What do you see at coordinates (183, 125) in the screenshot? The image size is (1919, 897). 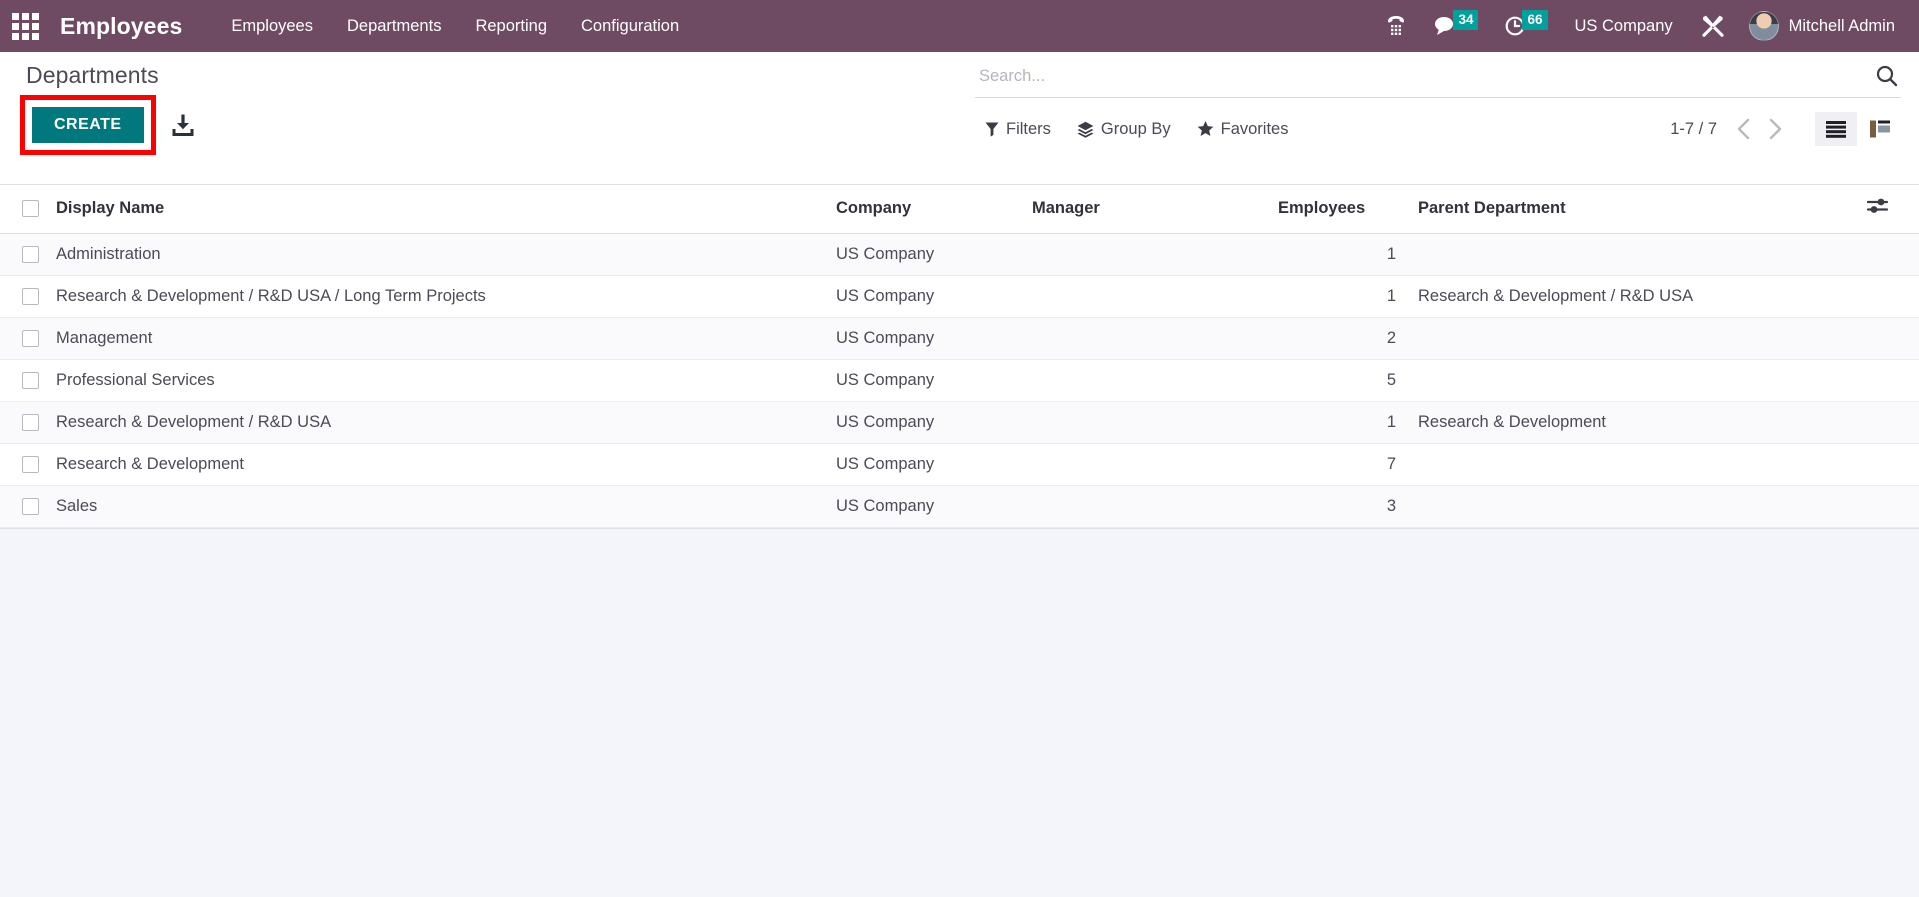 I see `download-export-icon` at bounding box center [183, 125].